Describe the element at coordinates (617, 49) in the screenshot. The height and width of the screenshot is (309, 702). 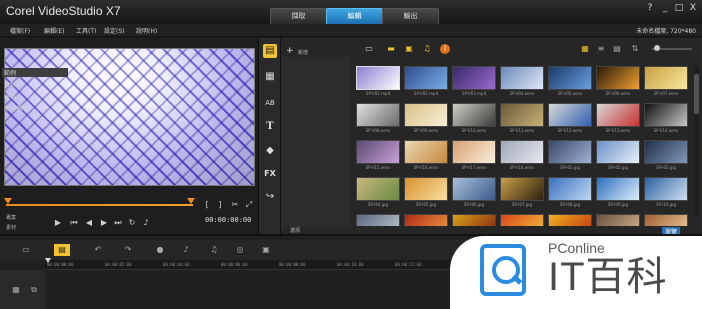
I see `details-view-icon: ▤` at that location.